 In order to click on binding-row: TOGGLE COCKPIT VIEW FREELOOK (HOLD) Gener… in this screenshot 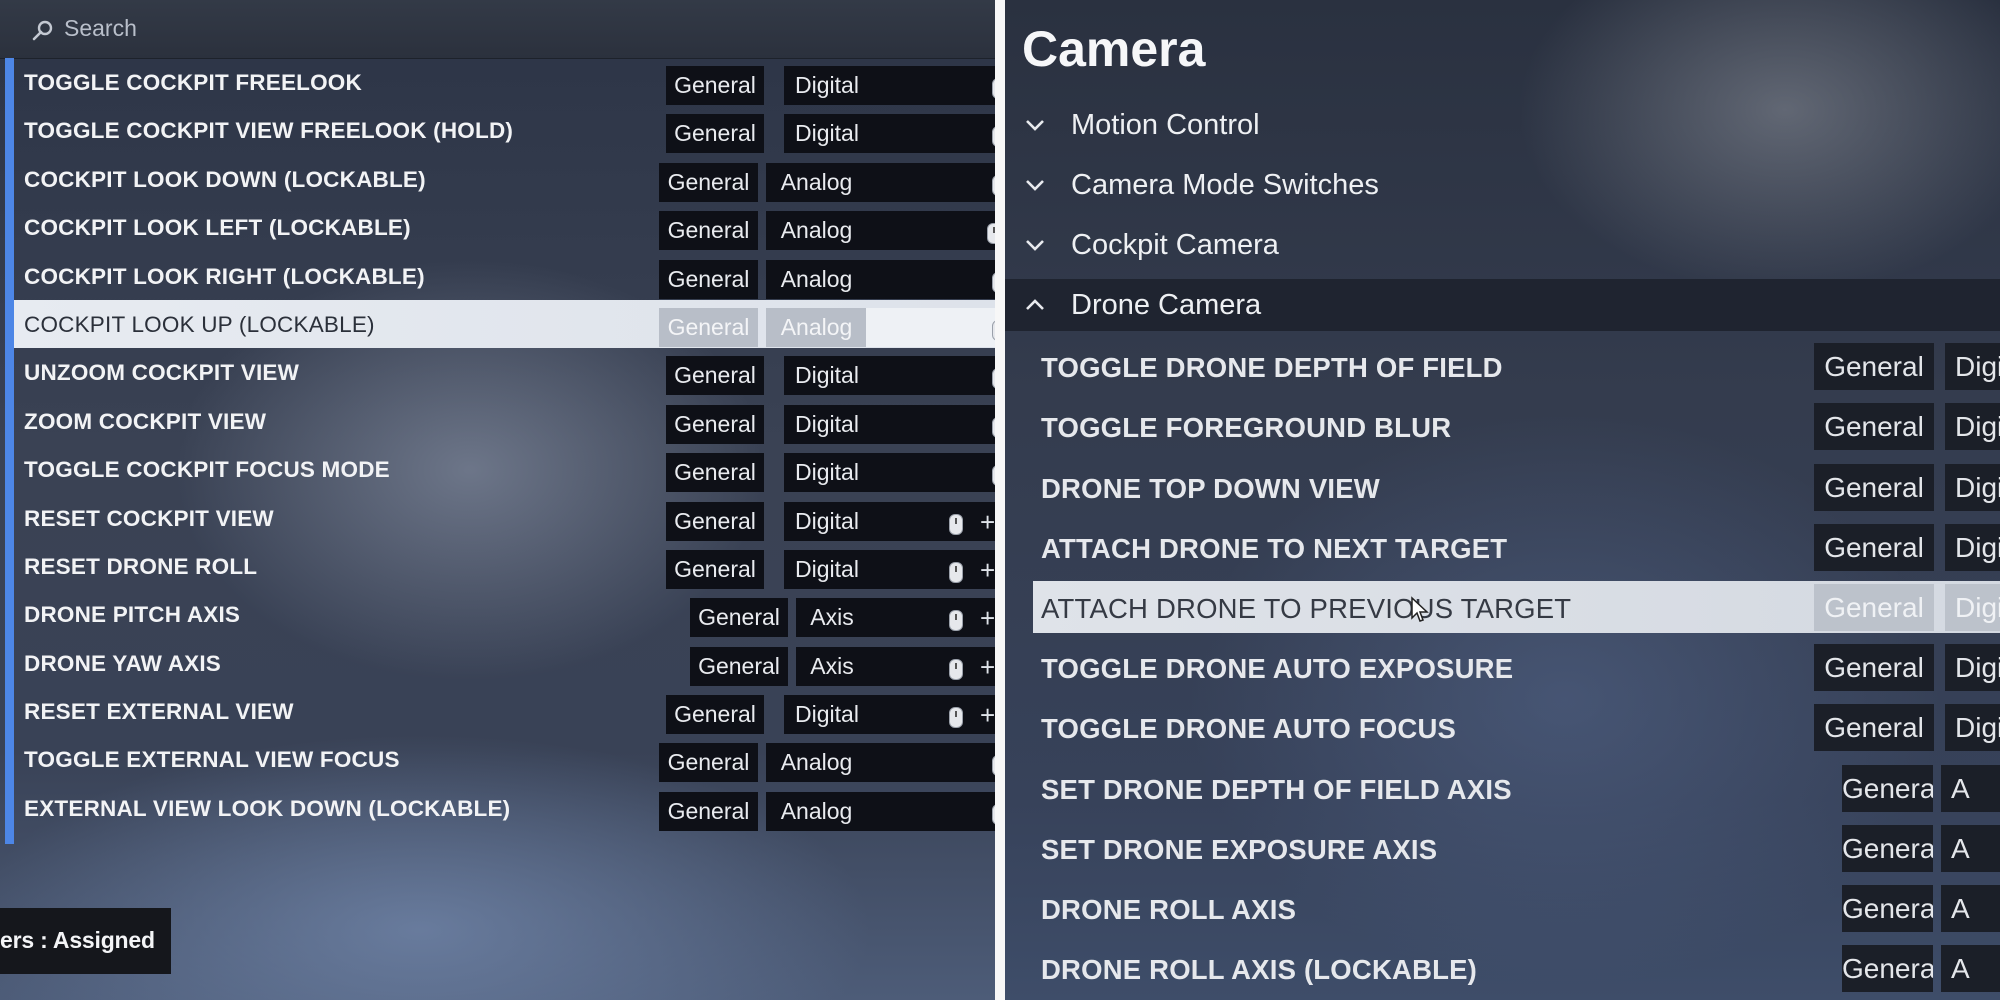, I will do `click(504, 130)`.